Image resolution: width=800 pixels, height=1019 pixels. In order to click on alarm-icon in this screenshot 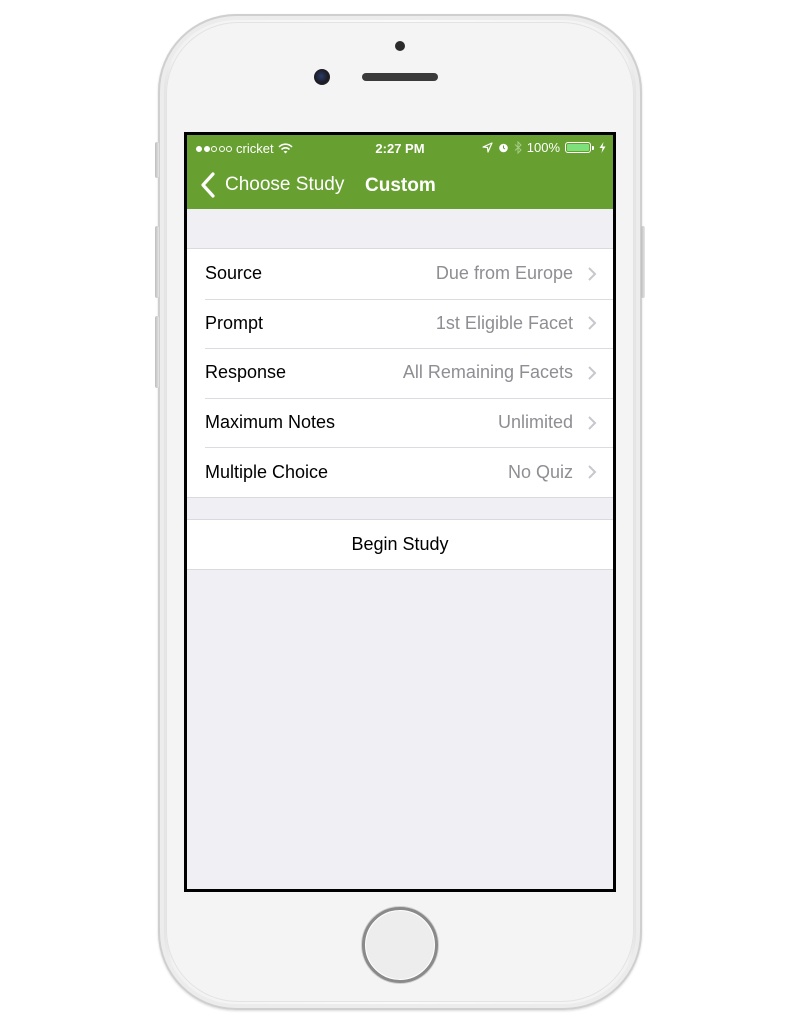, I will do `click(503, 148)`.